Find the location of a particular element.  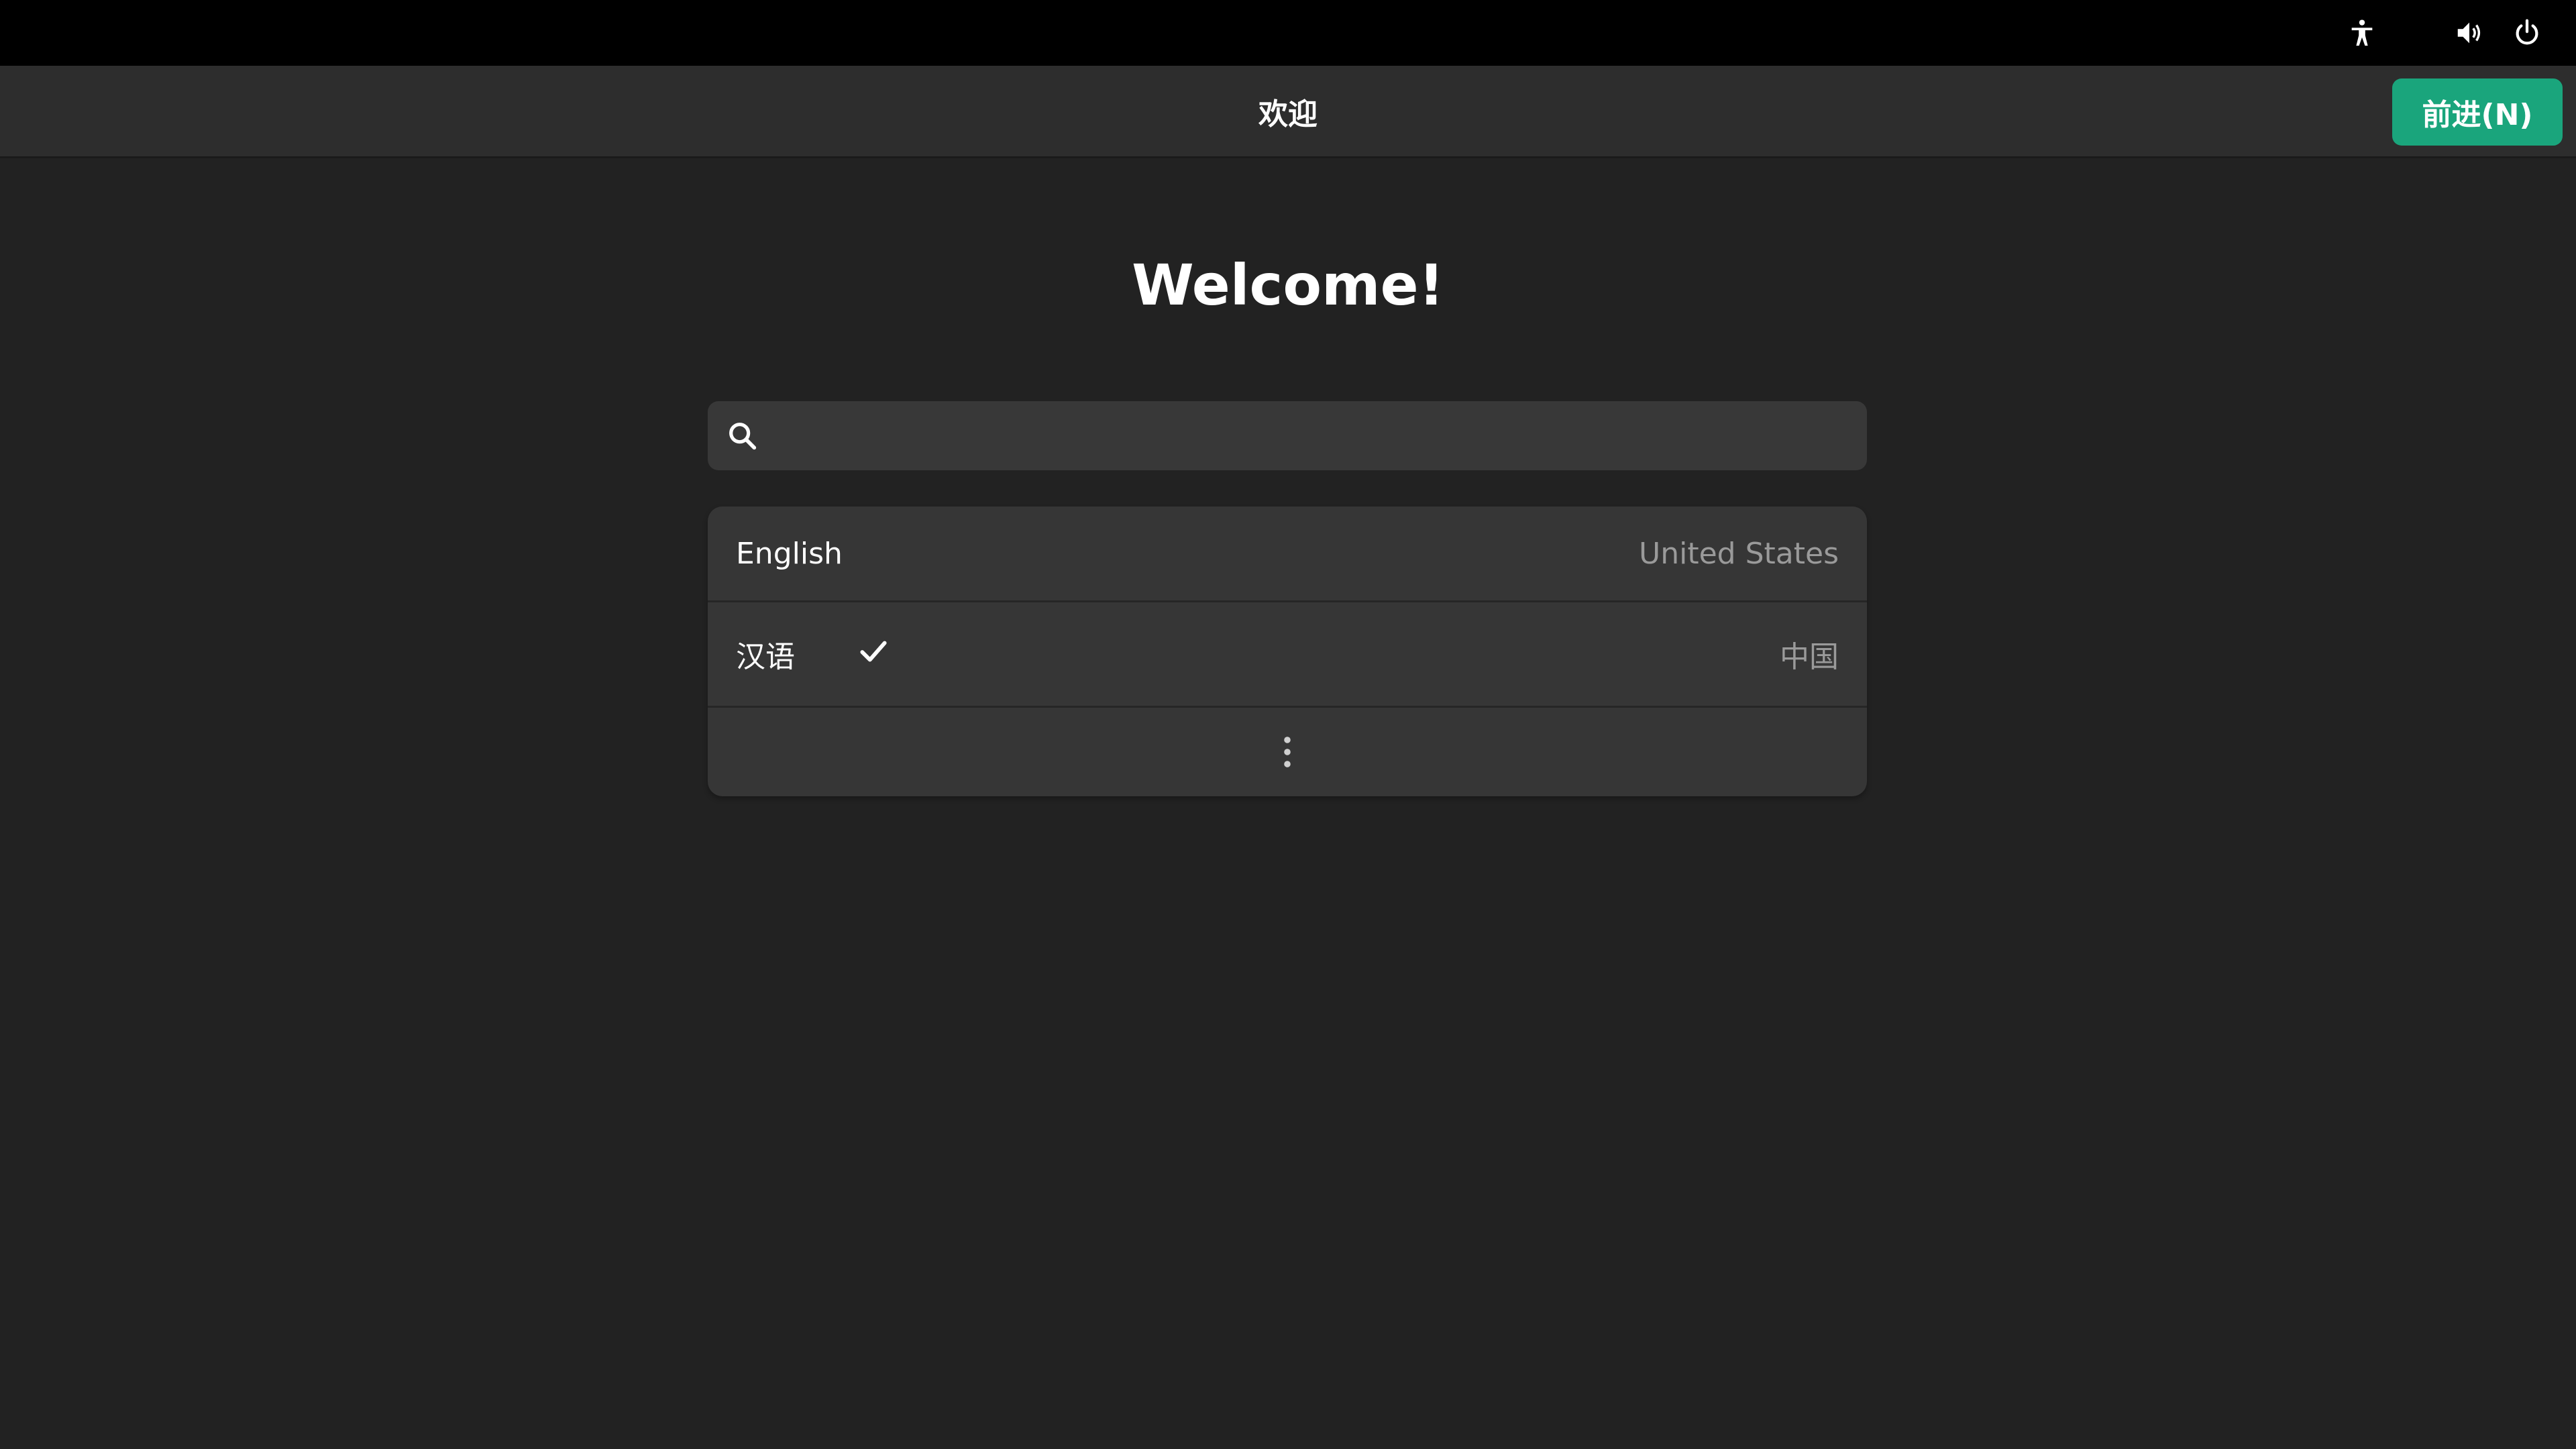

more-languages-row is located at coordinates (1287, 752).